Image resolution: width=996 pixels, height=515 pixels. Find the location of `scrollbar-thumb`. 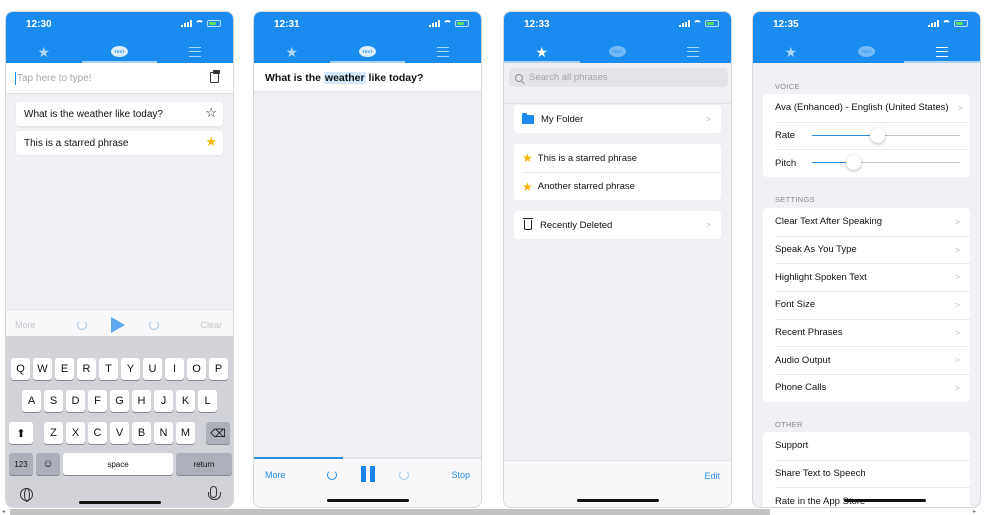

scrollbar-thumb is located at coordinates (390, 512).